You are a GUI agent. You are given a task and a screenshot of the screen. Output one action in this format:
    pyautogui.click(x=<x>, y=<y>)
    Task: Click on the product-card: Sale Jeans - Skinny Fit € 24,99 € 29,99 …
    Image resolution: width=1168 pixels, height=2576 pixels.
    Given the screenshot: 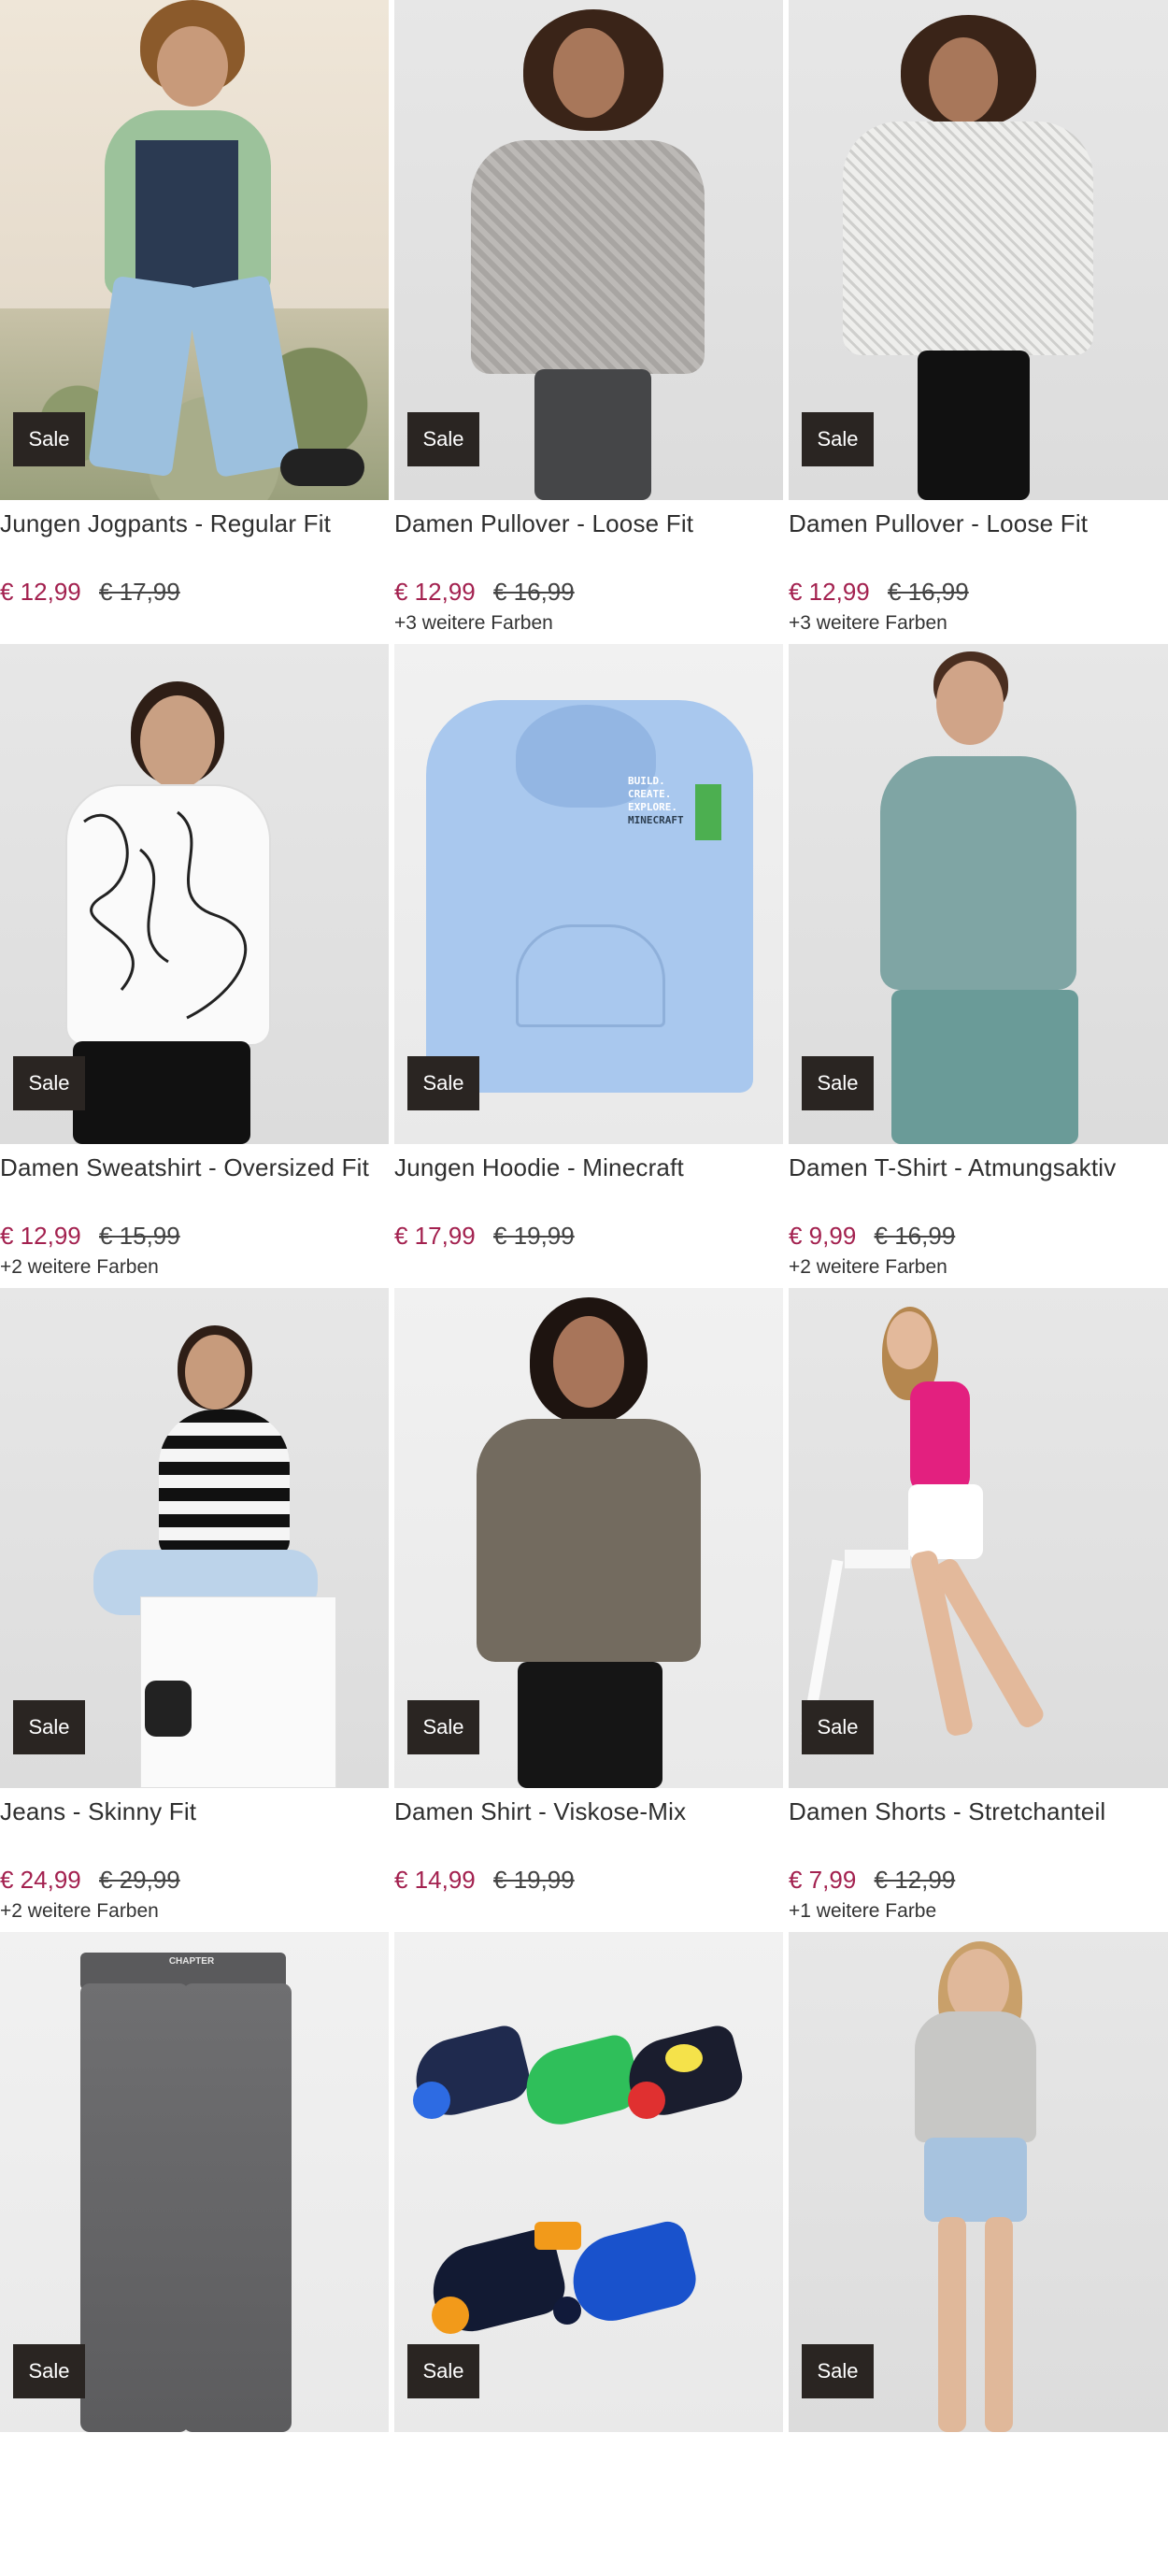 What is the action you would take?
    pyautogui.click(x=194, y=1610)
    